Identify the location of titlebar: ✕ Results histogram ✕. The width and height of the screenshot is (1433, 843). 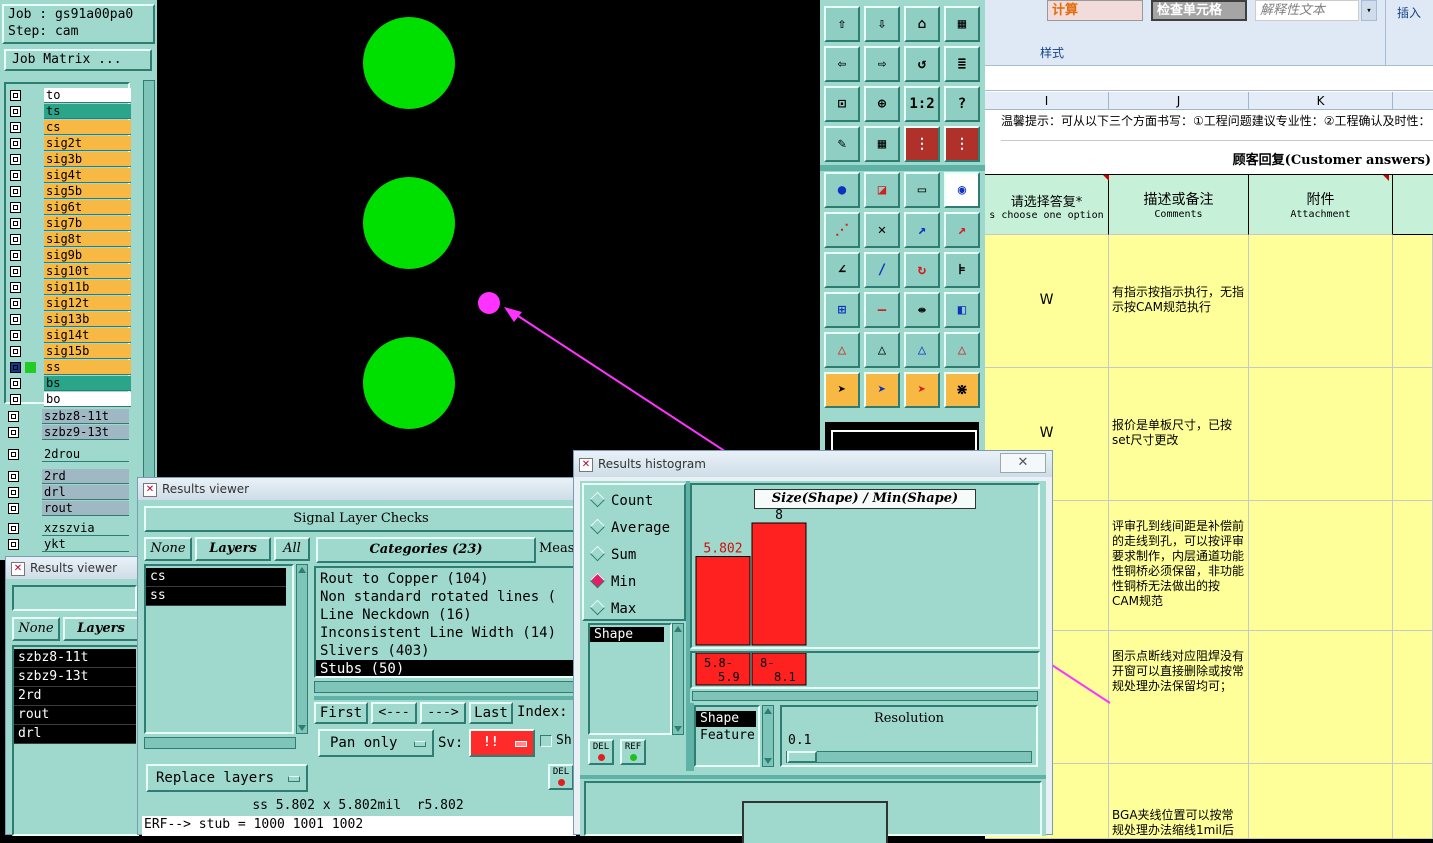
(813, 464).